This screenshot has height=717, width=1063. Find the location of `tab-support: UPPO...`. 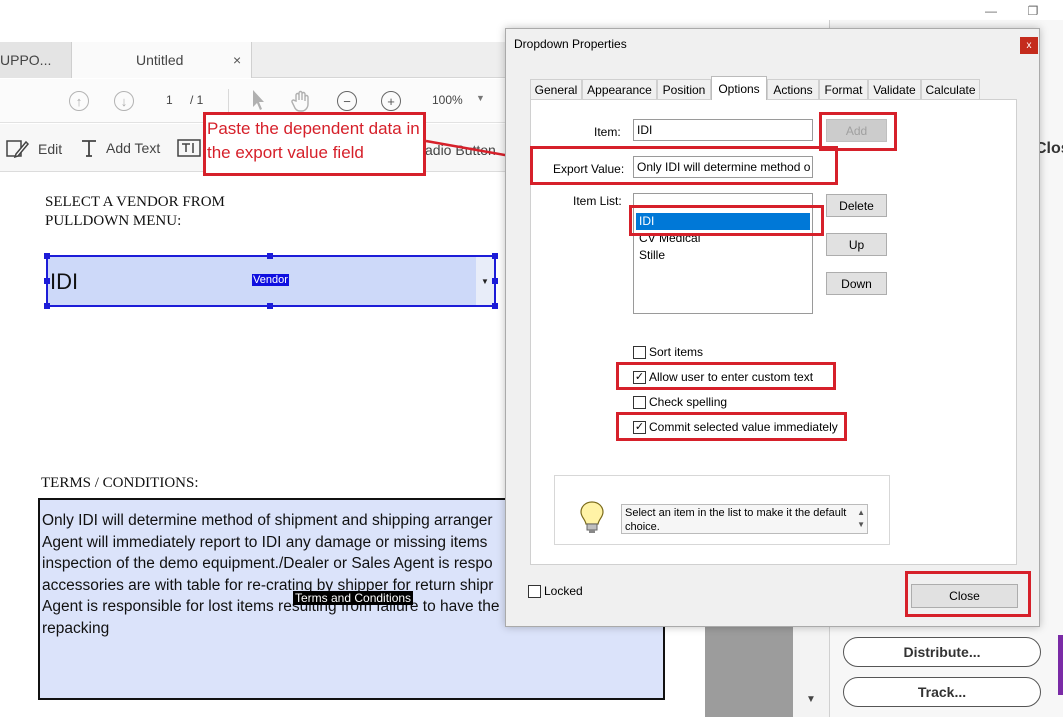

tab-support: UPPO... is located at coordinates (36, 60).